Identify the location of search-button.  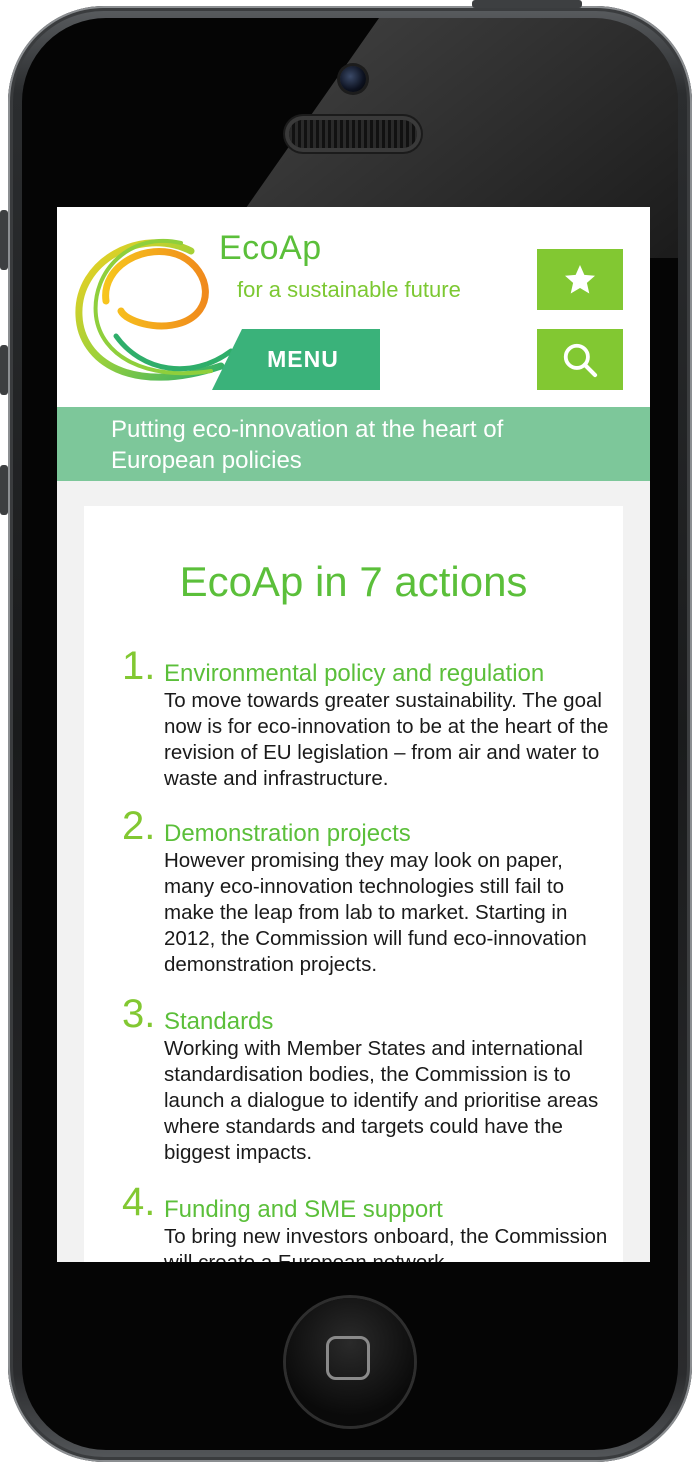
(580, 359).